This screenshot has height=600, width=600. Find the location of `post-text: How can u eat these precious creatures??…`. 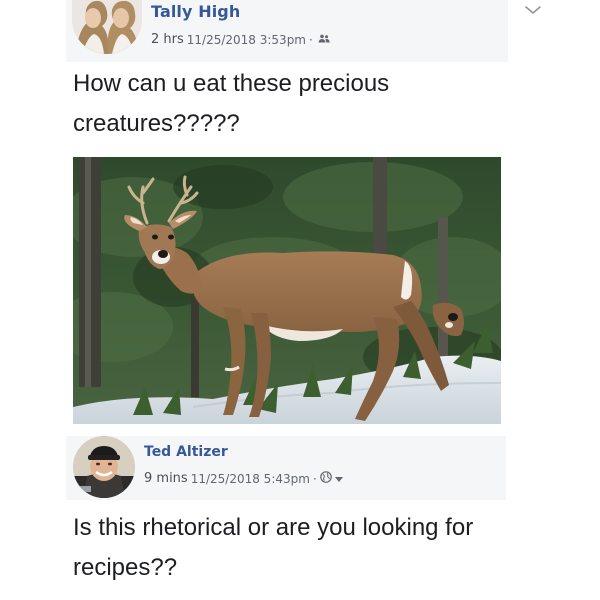

post-text: How can u eat these precious creatures??… is located at coordinates (231, 103).